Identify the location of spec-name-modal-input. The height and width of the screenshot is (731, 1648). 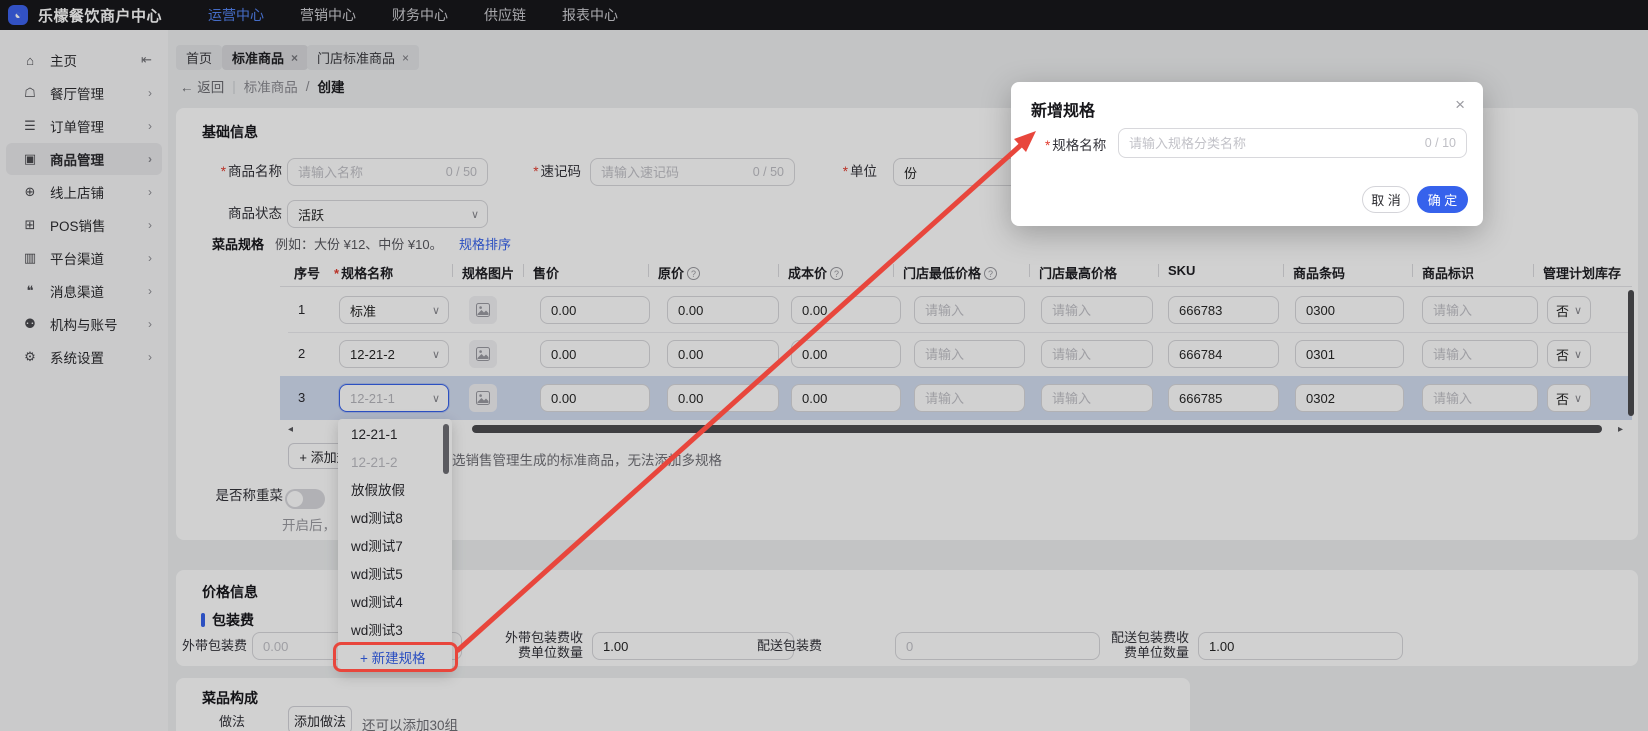
(1274, 143).